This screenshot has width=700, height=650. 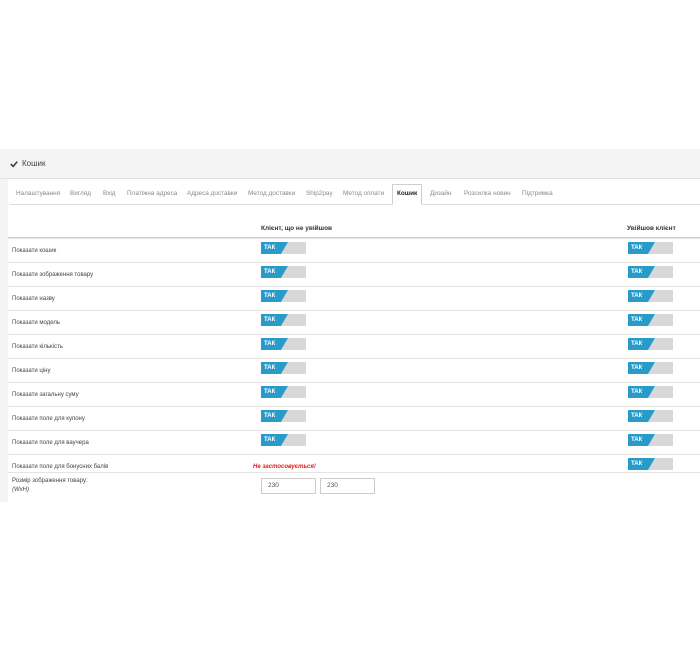 I want to click on image-height-input, so click(x=347, y=486).